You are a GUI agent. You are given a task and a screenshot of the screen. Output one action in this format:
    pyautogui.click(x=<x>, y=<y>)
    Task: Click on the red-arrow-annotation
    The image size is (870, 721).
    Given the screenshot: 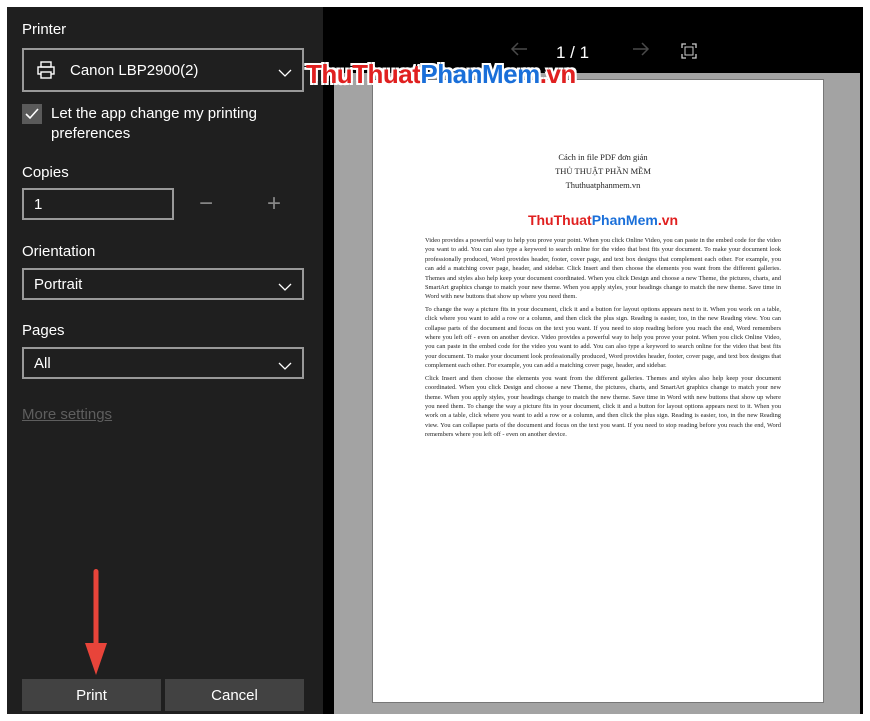 What is the action you would take?
    pyautogui.click(x=96, y=622)
    